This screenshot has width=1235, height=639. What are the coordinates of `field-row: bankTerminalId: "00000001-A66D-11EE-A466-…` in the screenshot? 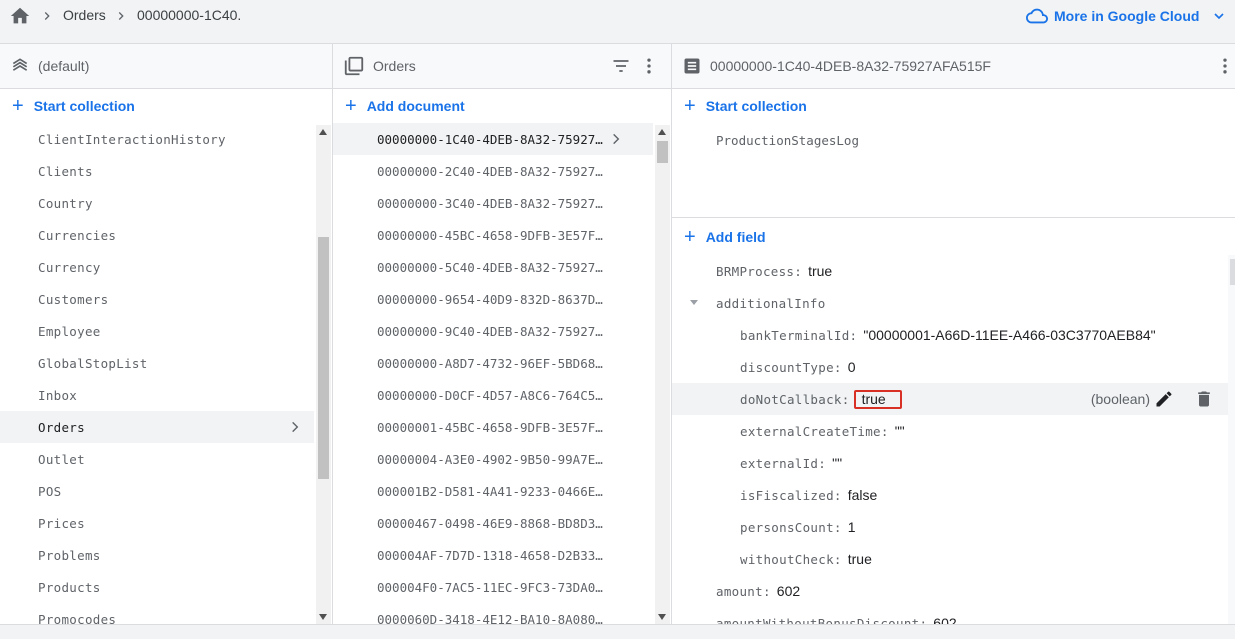 It's located at (950, 335).